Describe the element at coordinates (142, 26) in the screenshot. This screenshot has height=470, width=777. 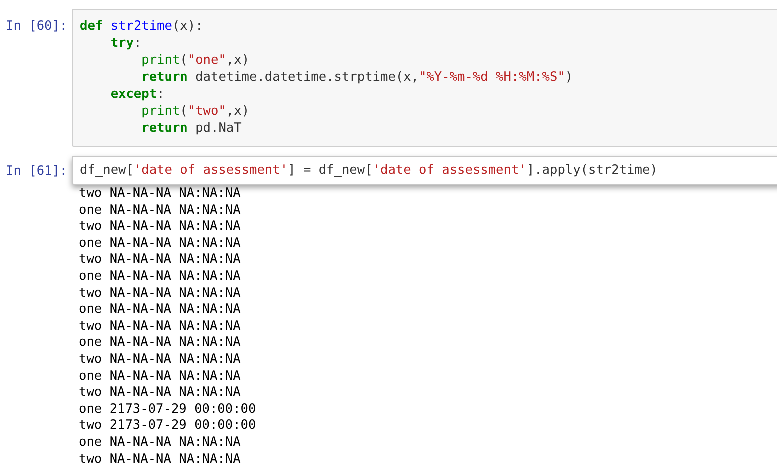
I see `code-line: def str2time(x):` at that location.